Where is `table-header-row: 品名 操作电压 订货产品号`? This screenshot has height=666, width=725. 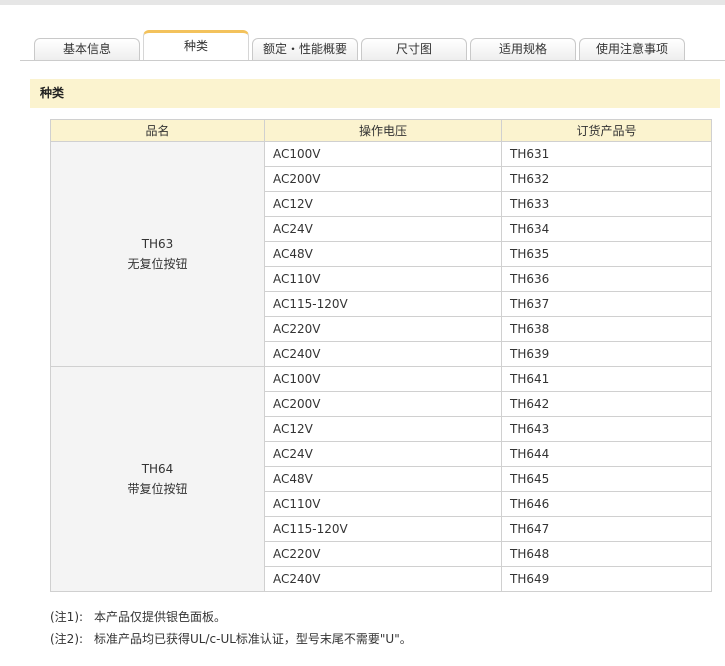
table-header-row: 品名 操作电压 订货产品号 is located at coordinates (381, 130).